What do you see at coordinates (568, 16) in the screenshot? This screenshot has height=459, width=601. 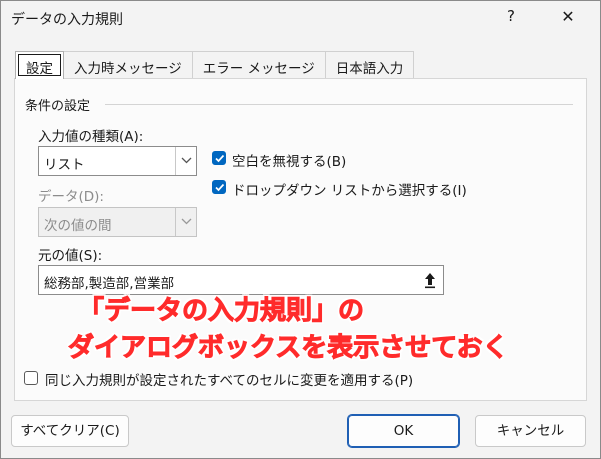 I see `close-button: ✕` at bounding box center [568, 16].